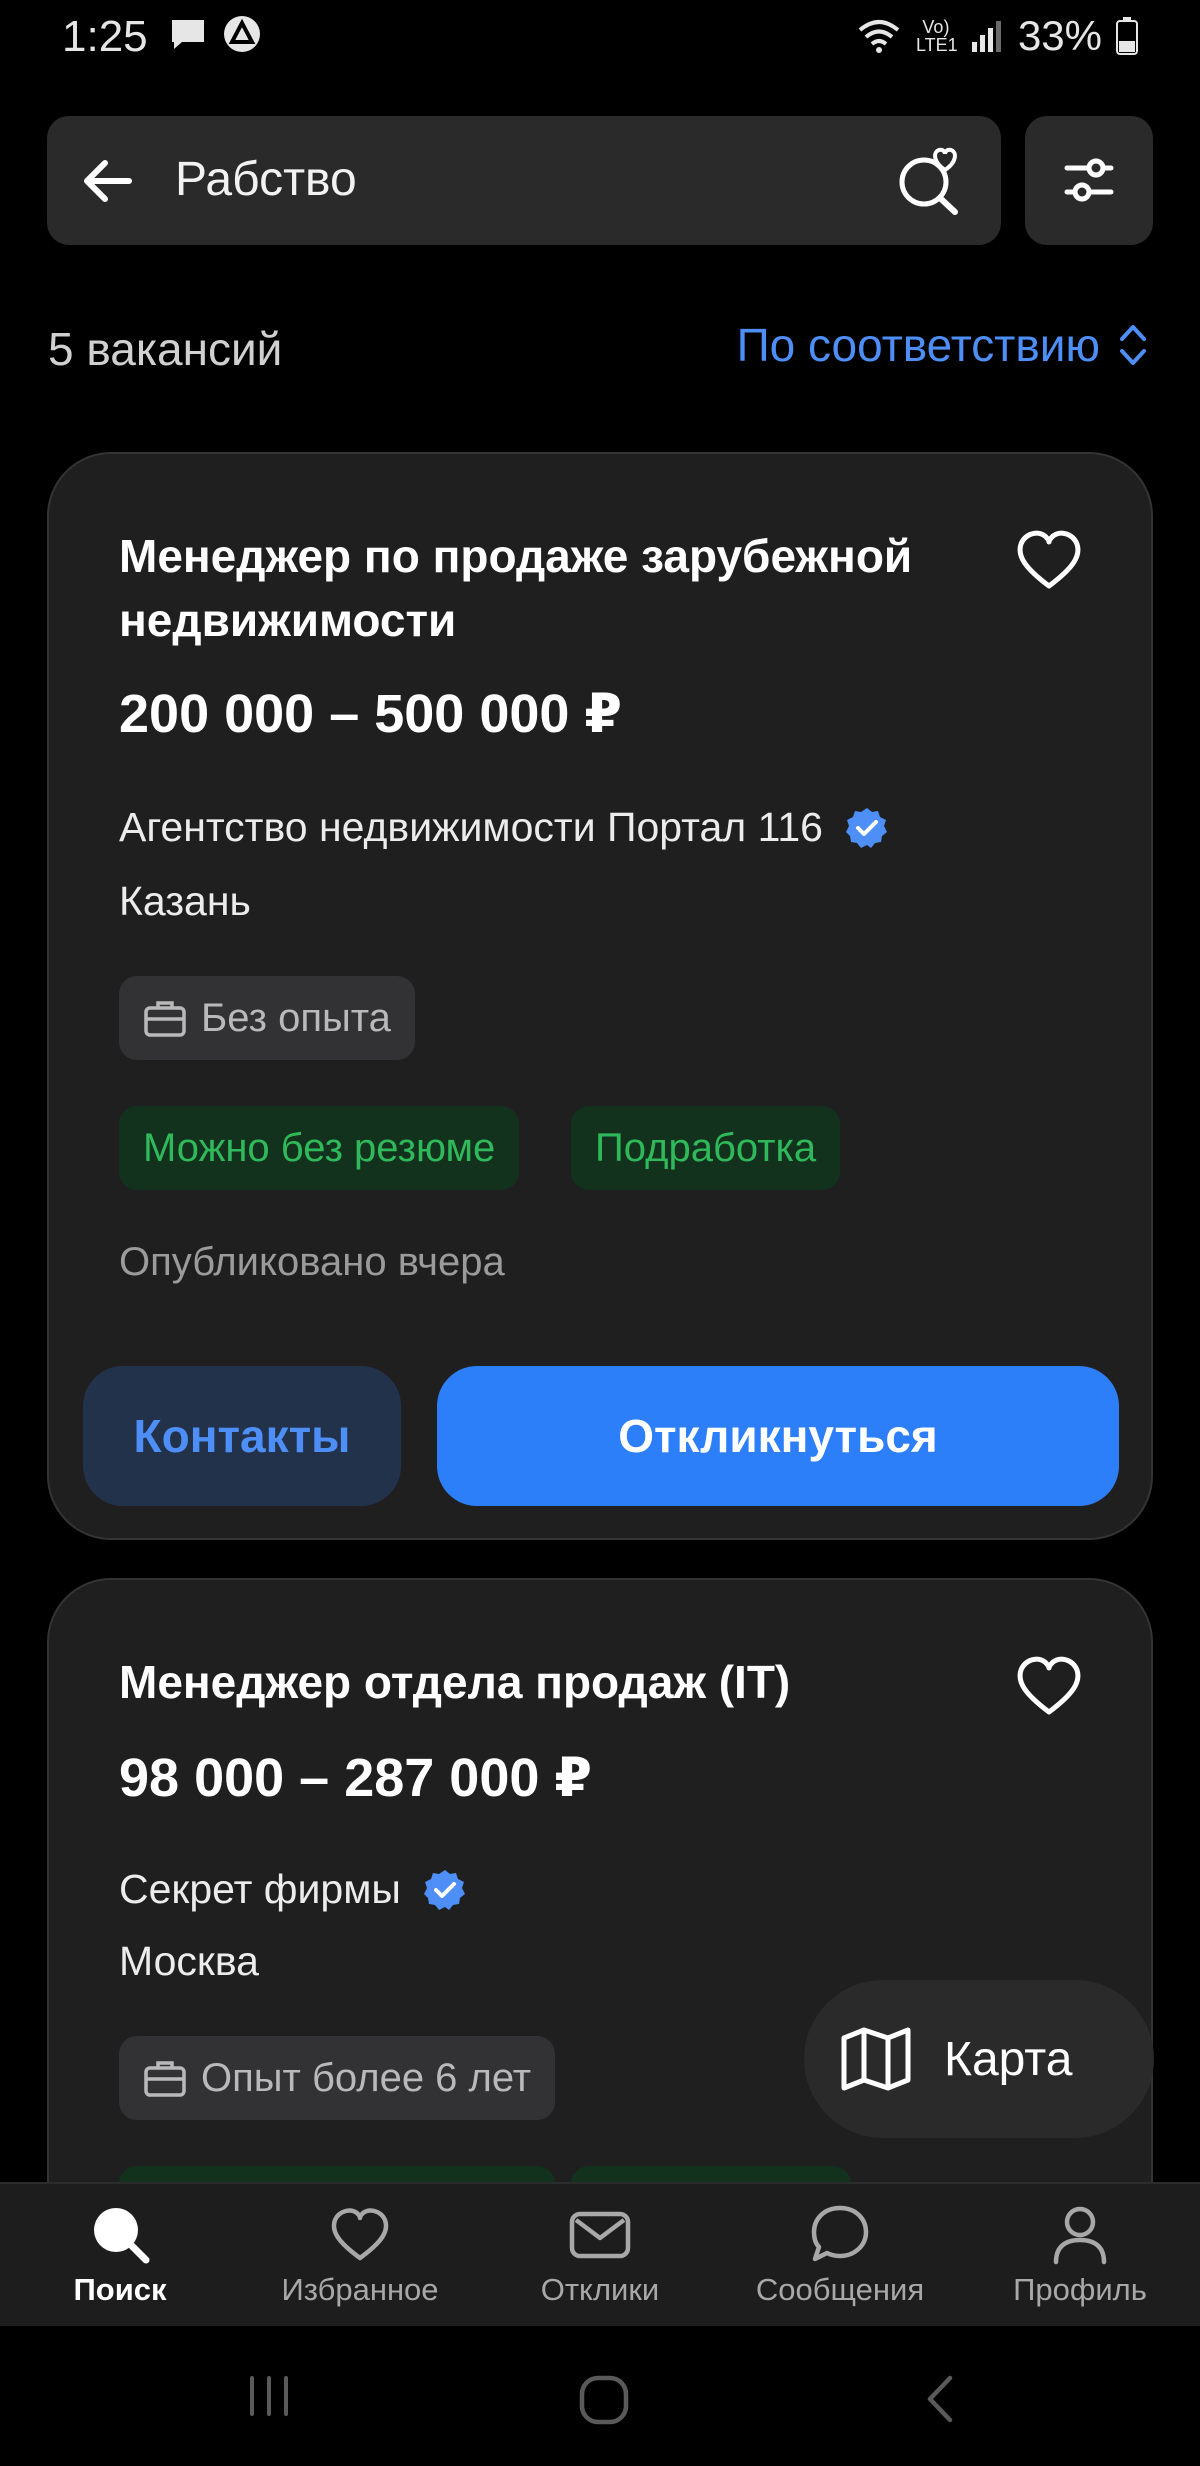  Describe the element at coordinates (260, 1889) in the screenshot. I see `company-name: Секрет фирмы` at that location.